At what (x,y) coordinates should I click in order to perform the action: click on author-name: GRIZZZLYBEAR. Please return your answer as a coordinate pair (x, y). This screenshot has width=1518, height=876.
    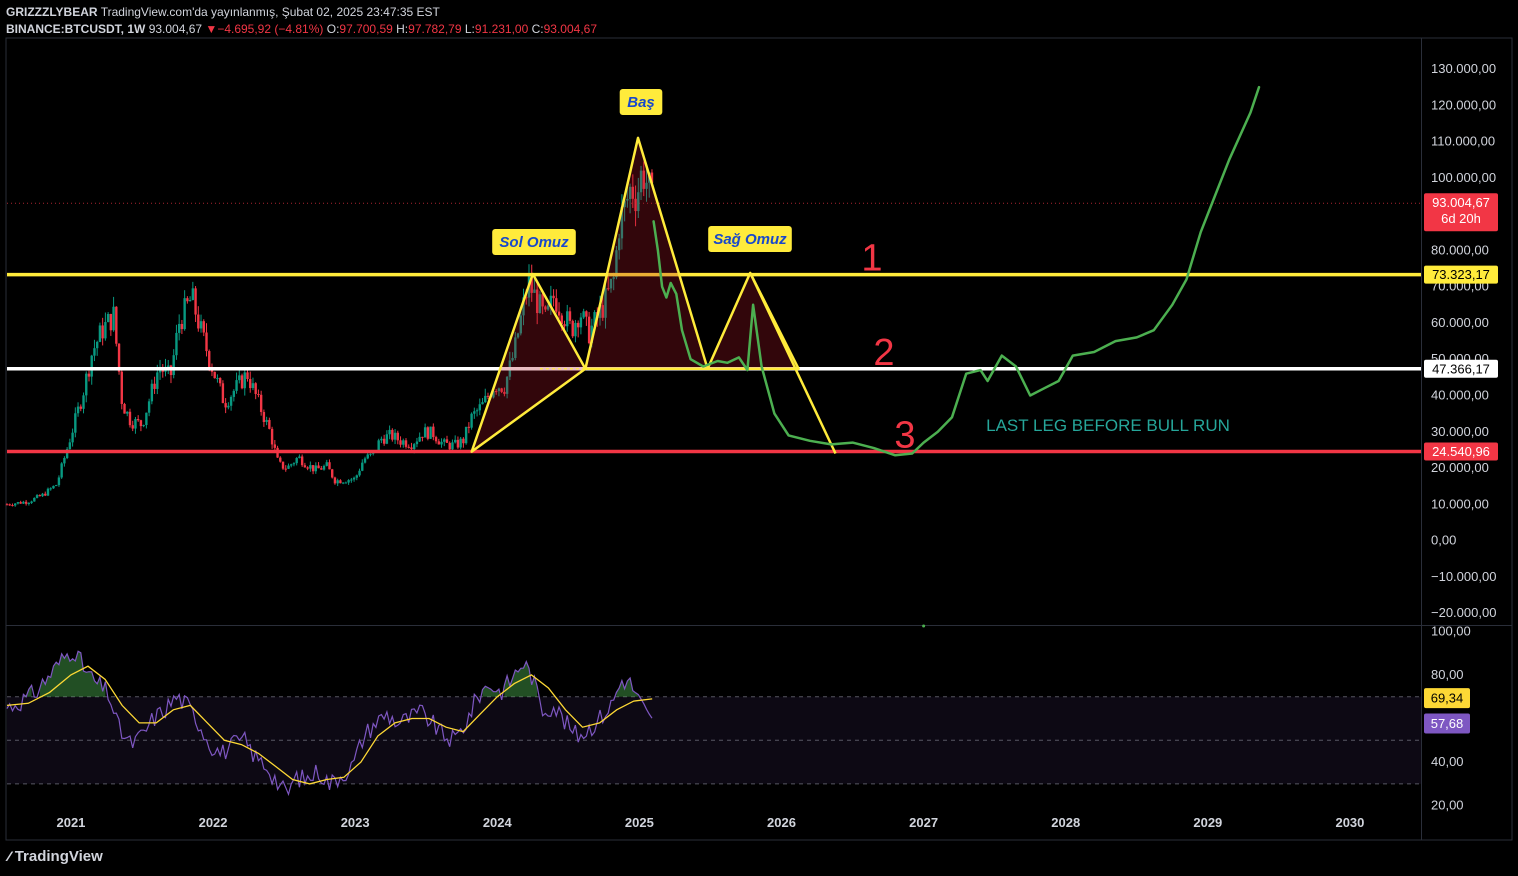
    Looking at the image, I should click on (52, 12).